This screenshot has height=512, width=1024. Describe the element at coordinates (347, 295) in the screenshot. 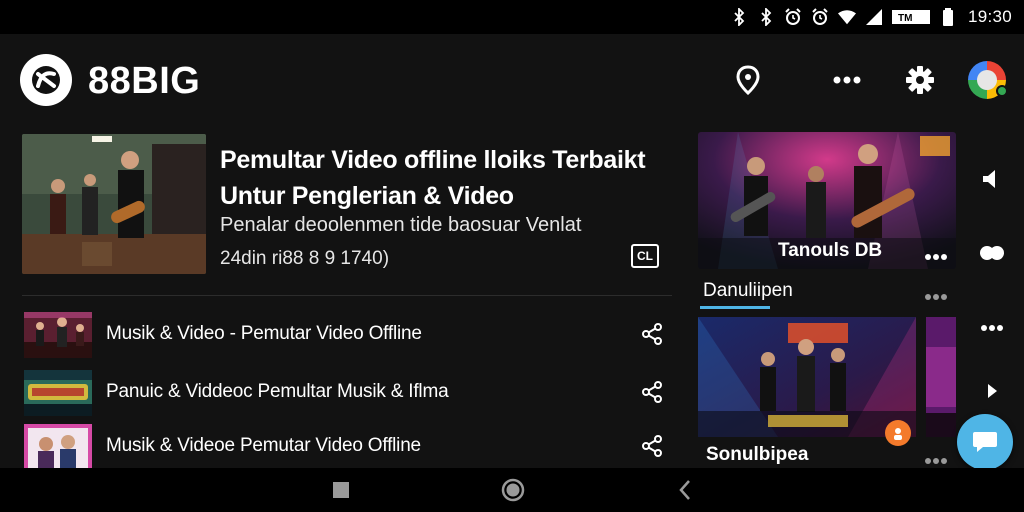

I see `divider` at that location.